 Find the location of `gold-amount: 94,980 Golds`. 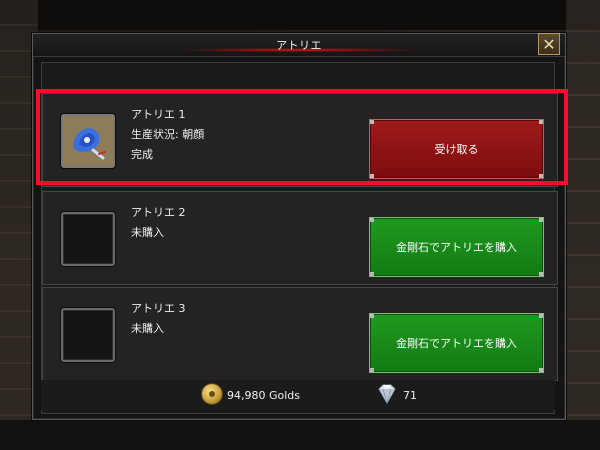

gold-amount: 94,980 Golds is located at coordinates (264, 395).